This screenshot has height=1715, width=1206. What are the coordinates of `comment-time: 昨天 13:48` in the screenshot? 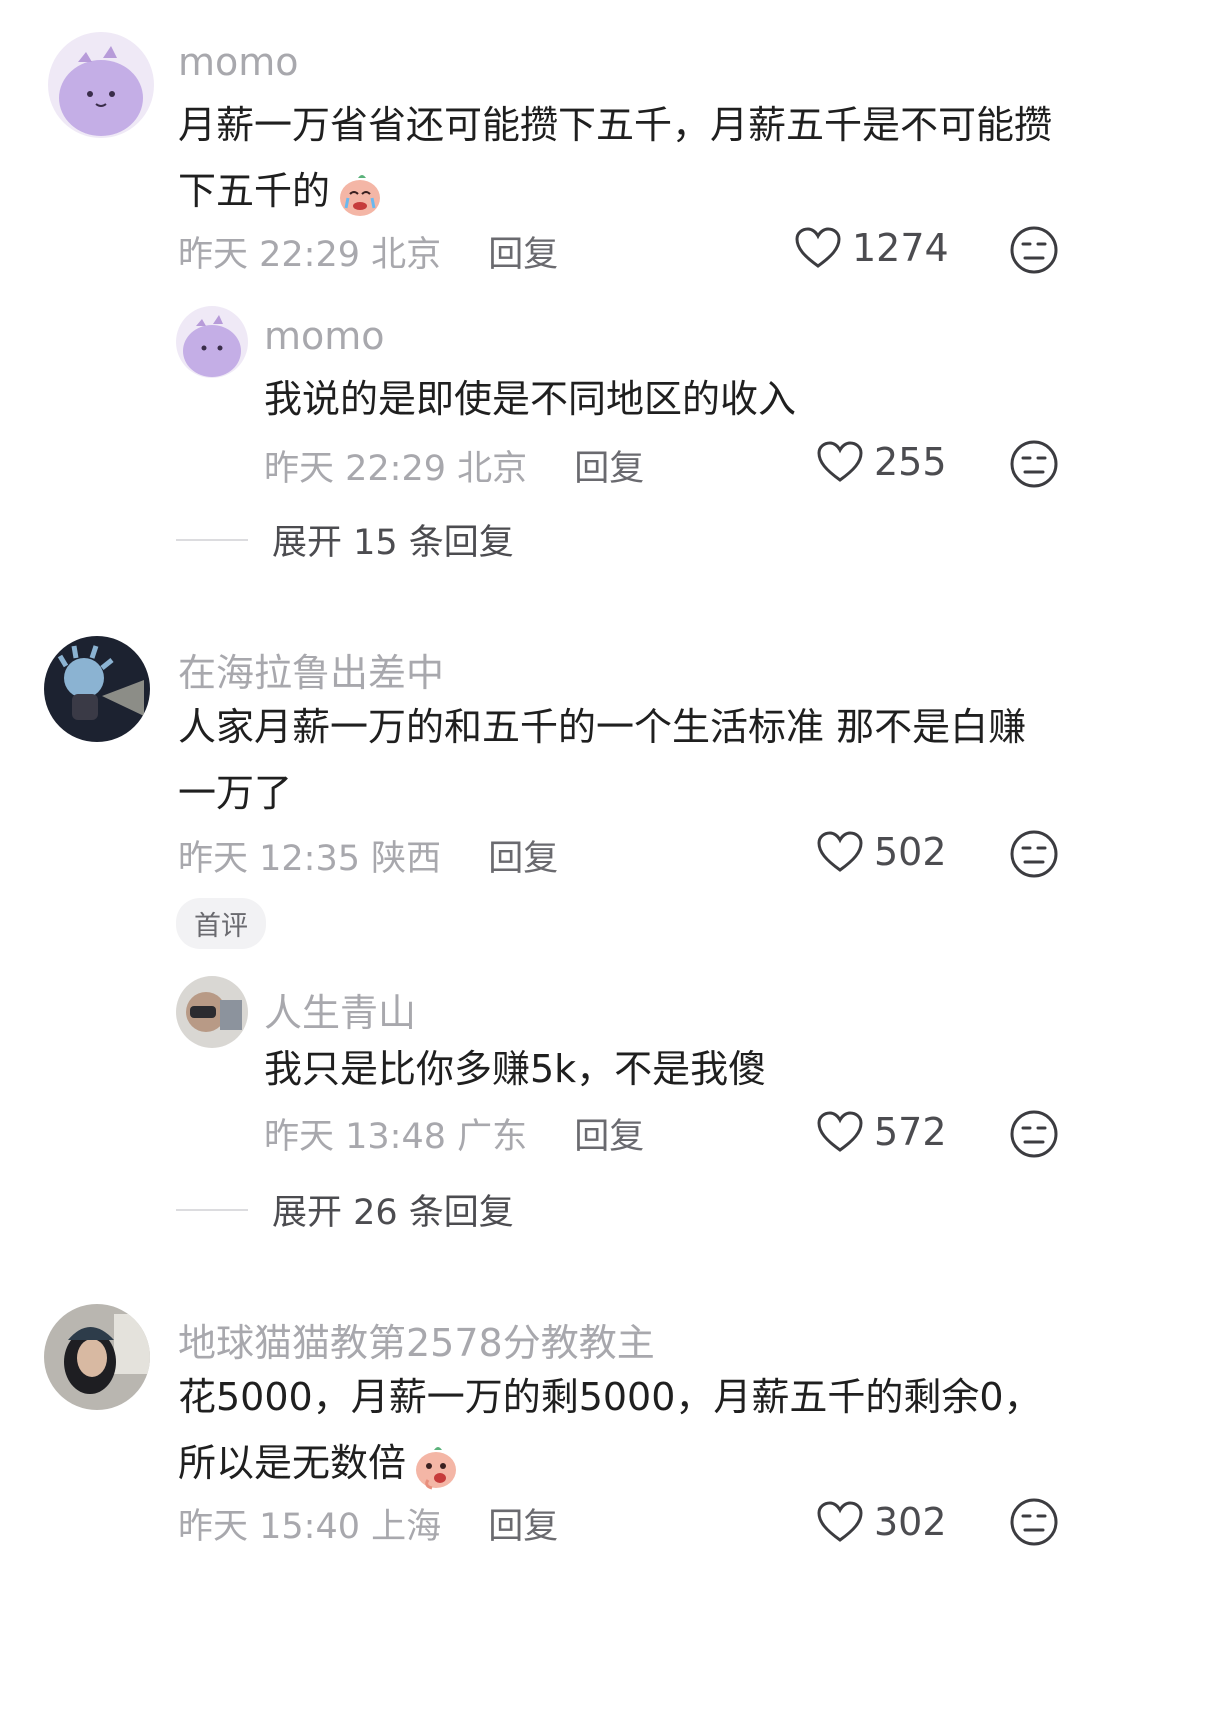 It's located at (355, 1137).